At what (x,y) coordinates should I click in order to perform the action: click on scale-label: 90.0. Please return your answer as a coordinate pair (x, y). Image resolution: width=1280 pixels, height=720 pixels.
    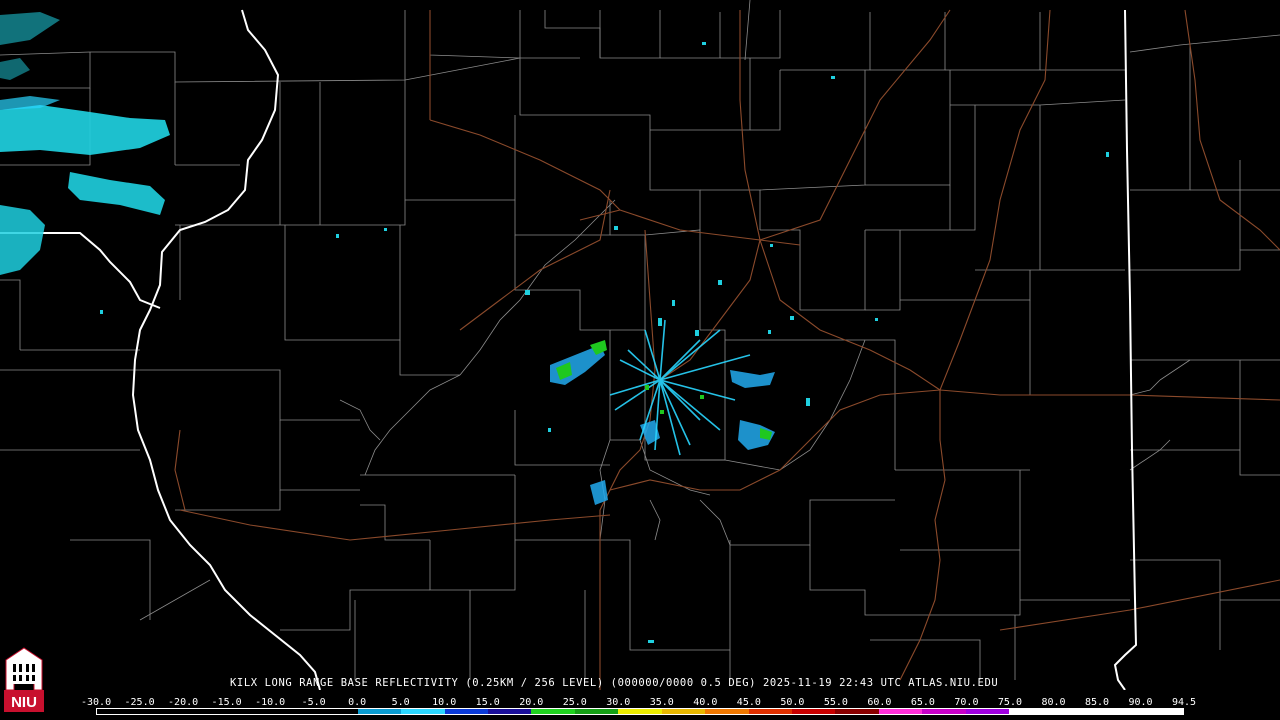
    Looking at the image, I should click on (1140, 702).